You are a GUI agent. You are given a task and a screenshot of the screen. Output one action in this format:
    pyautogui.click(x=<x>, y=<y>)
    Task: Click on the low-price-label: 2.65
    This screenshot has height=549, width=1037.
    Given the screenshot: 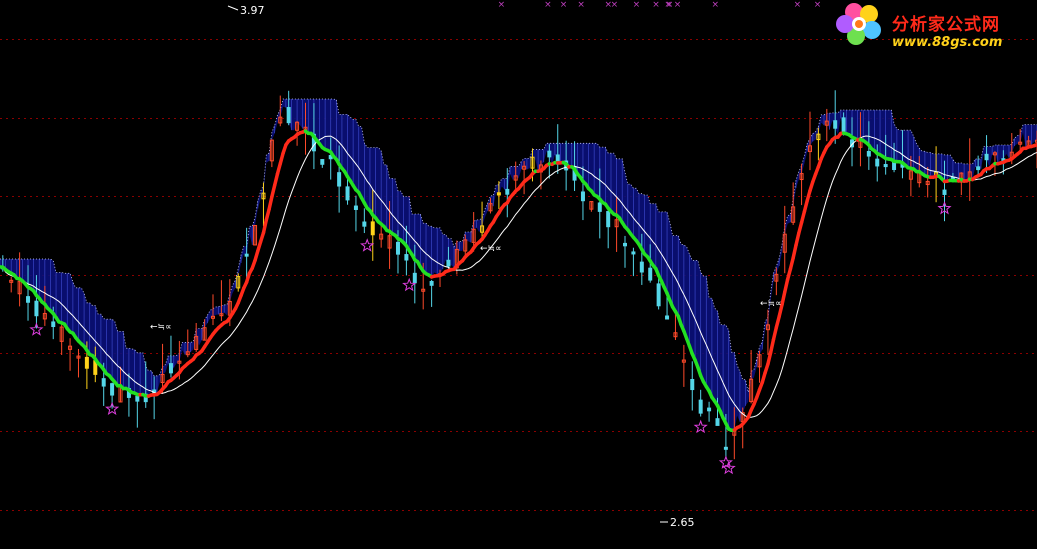 What is the action you would take?
    pyautogui.click(x=682, y=522)
    